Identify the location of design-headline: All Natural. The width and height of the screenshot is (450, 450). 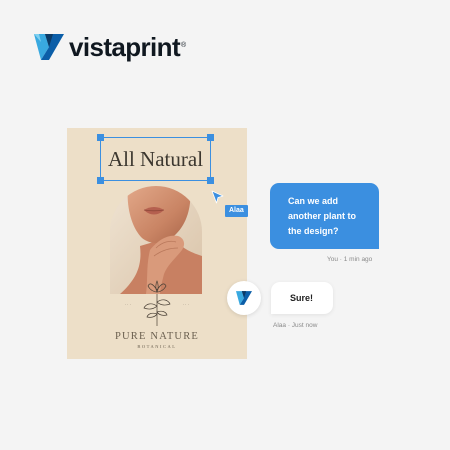
(155, 159).